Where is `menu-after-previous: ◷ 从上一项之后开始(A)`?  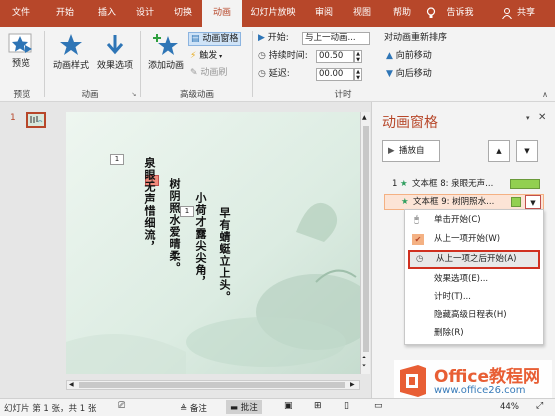
menu-after-previous: ◷ 从上一项之后开始(A) is located at coordinates (474, 259).